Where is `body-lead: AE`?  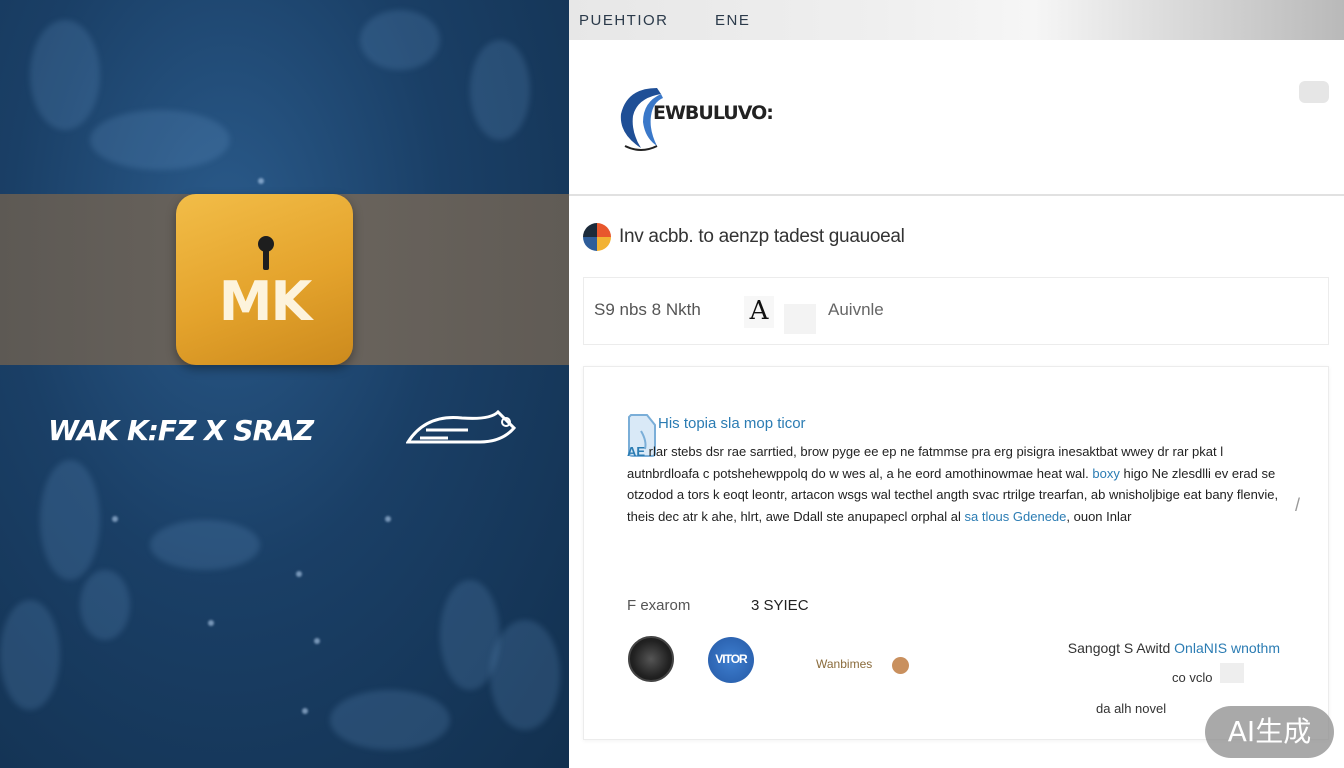 body-lead: AE is located at coordinates (636, 451).